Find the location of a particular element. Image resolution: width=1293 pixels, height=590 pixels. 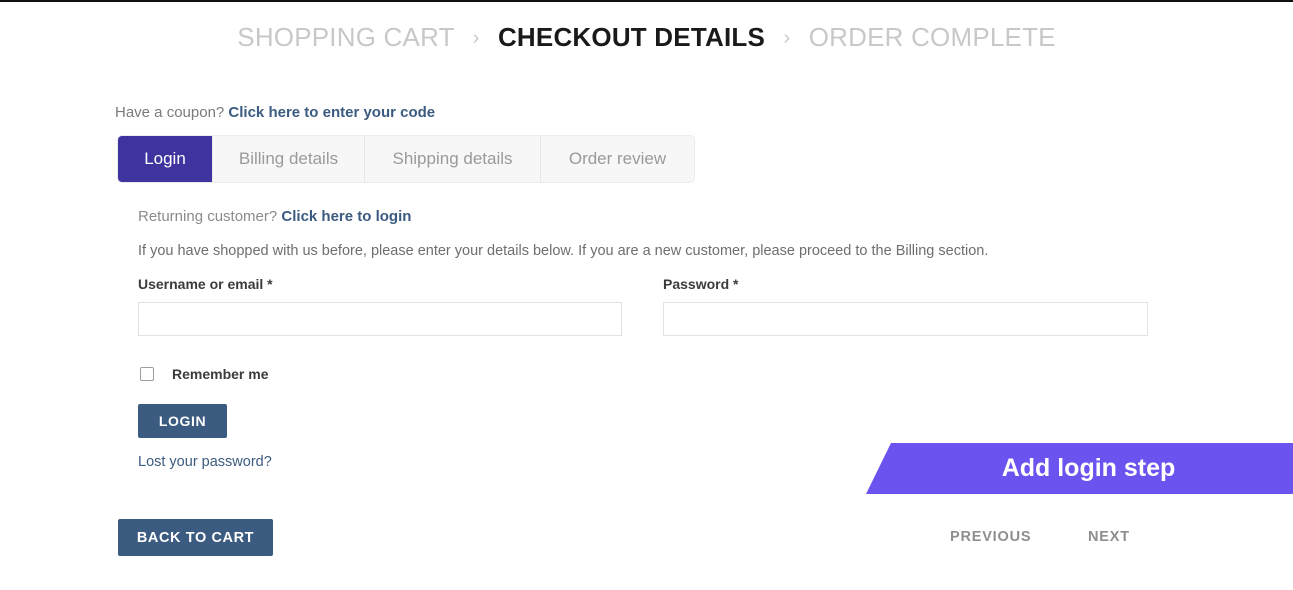

coupon-prompt-text: Have a coupon? is located at coordinates (170, 112).